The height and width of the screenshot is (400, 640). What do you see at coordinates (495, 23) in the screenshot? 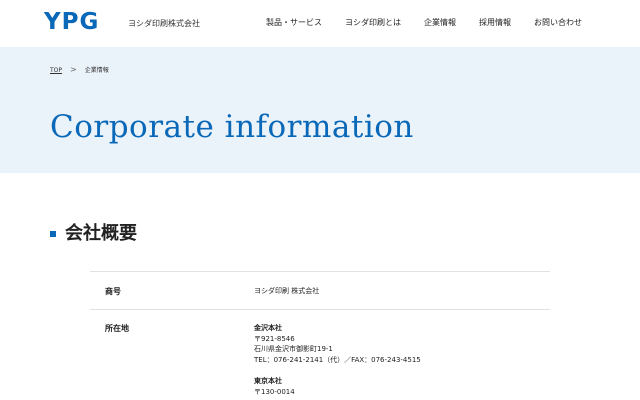
I see `nav-recruit: 採用情報` at bounding box center [495, 23].